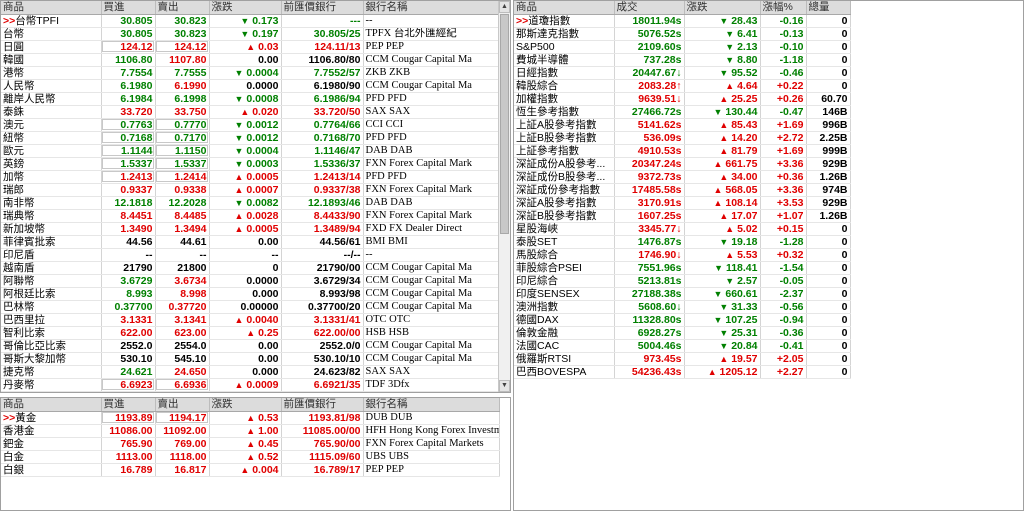 The width and height of the screenshot is (1024, 511). I want to click on table-row: 法國CAC 5004.46s ▼ 20.84 -0.41 0, so click(682, 346).